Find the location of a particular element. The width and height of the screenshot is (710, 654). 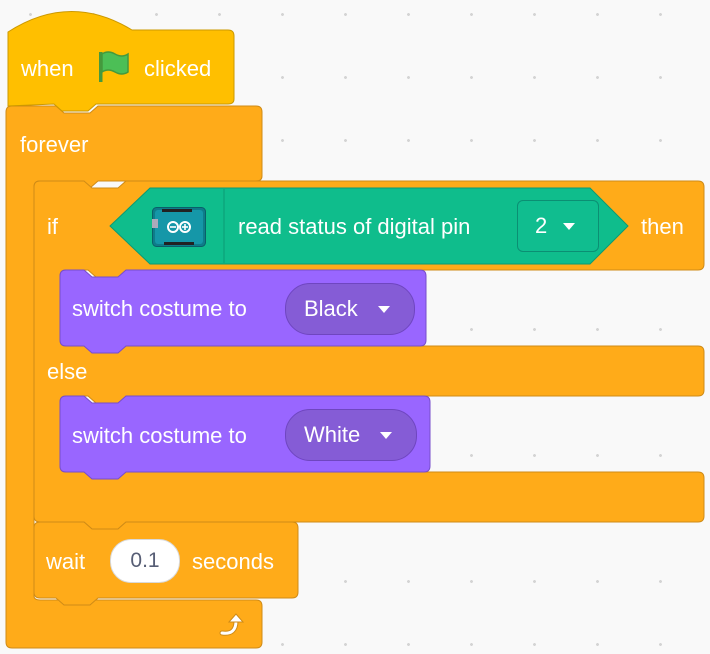

costume-dropdown-black: Black is located at coordinates (350, 309).